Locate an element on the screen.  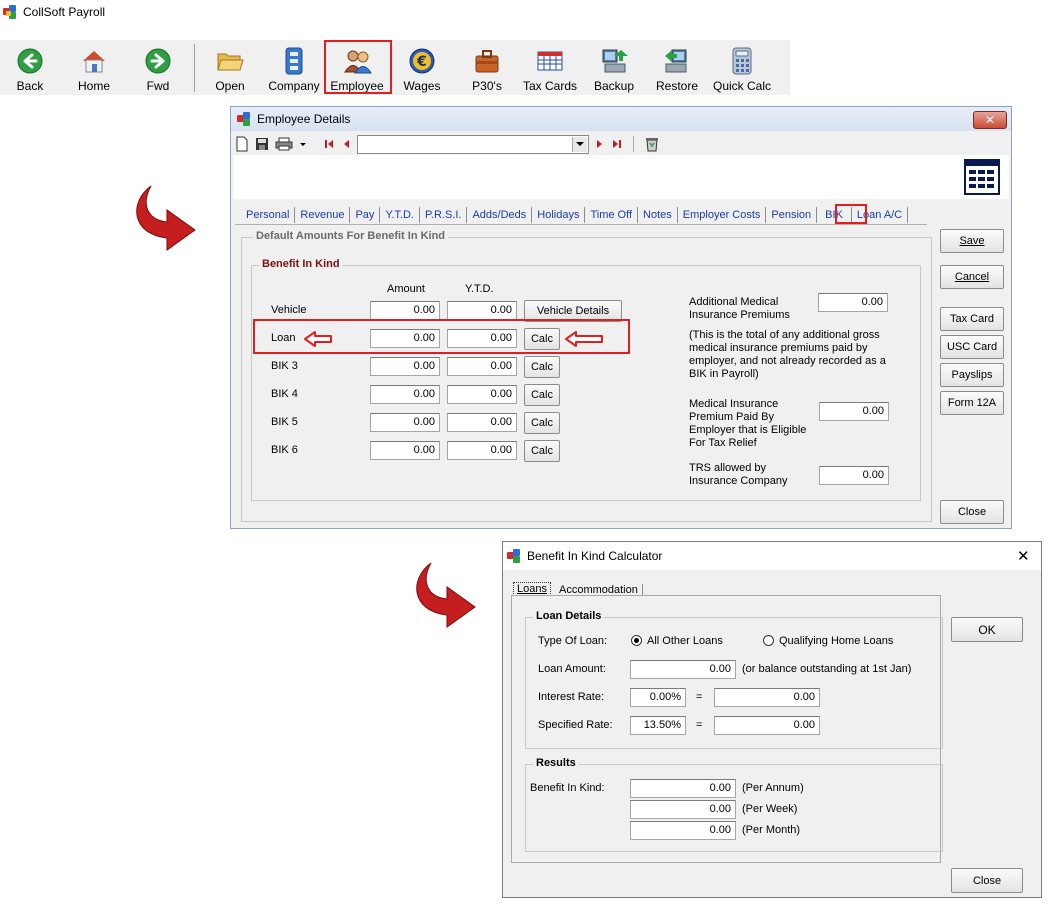
open-button: Open is located at coordinates (230, 67).